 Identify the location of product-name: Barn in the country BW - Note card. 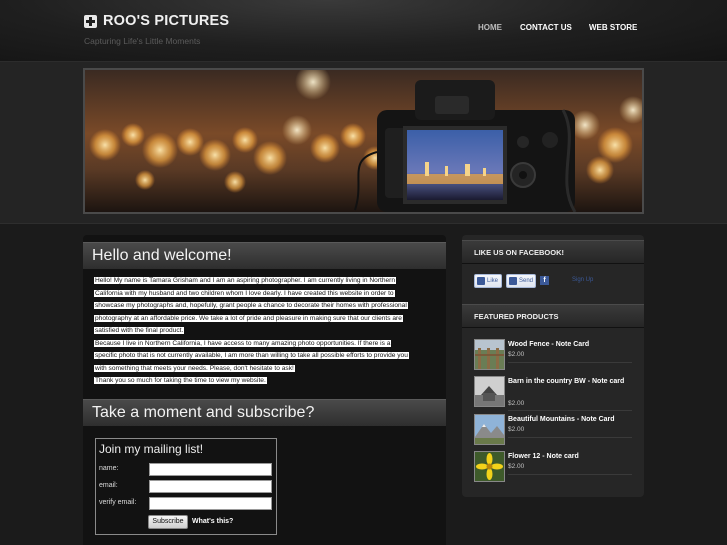
(569, 382).